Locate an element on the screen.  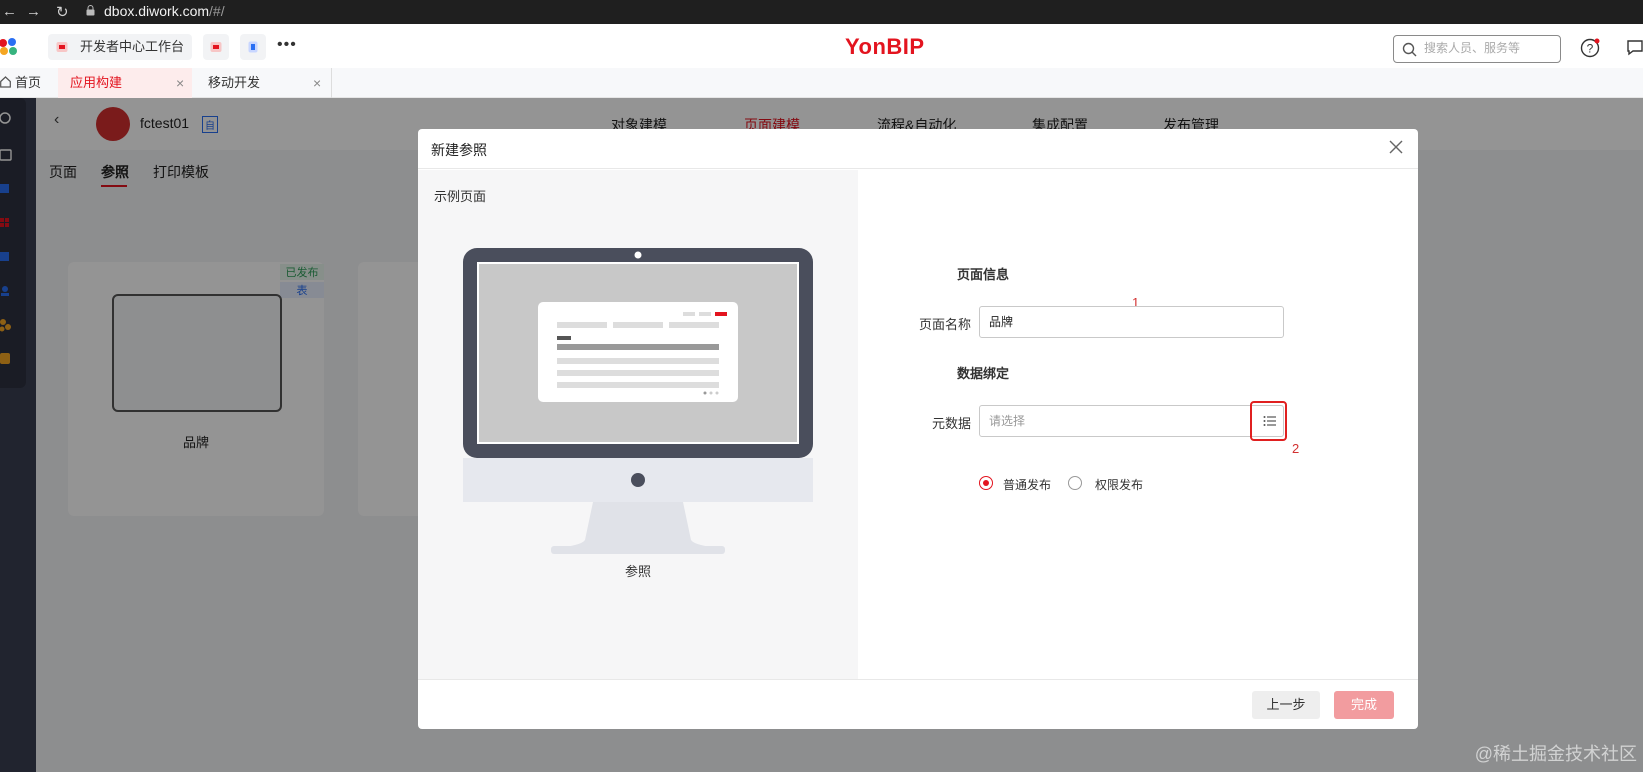
tab-home: 首页 is located at coordinates (28, 83).